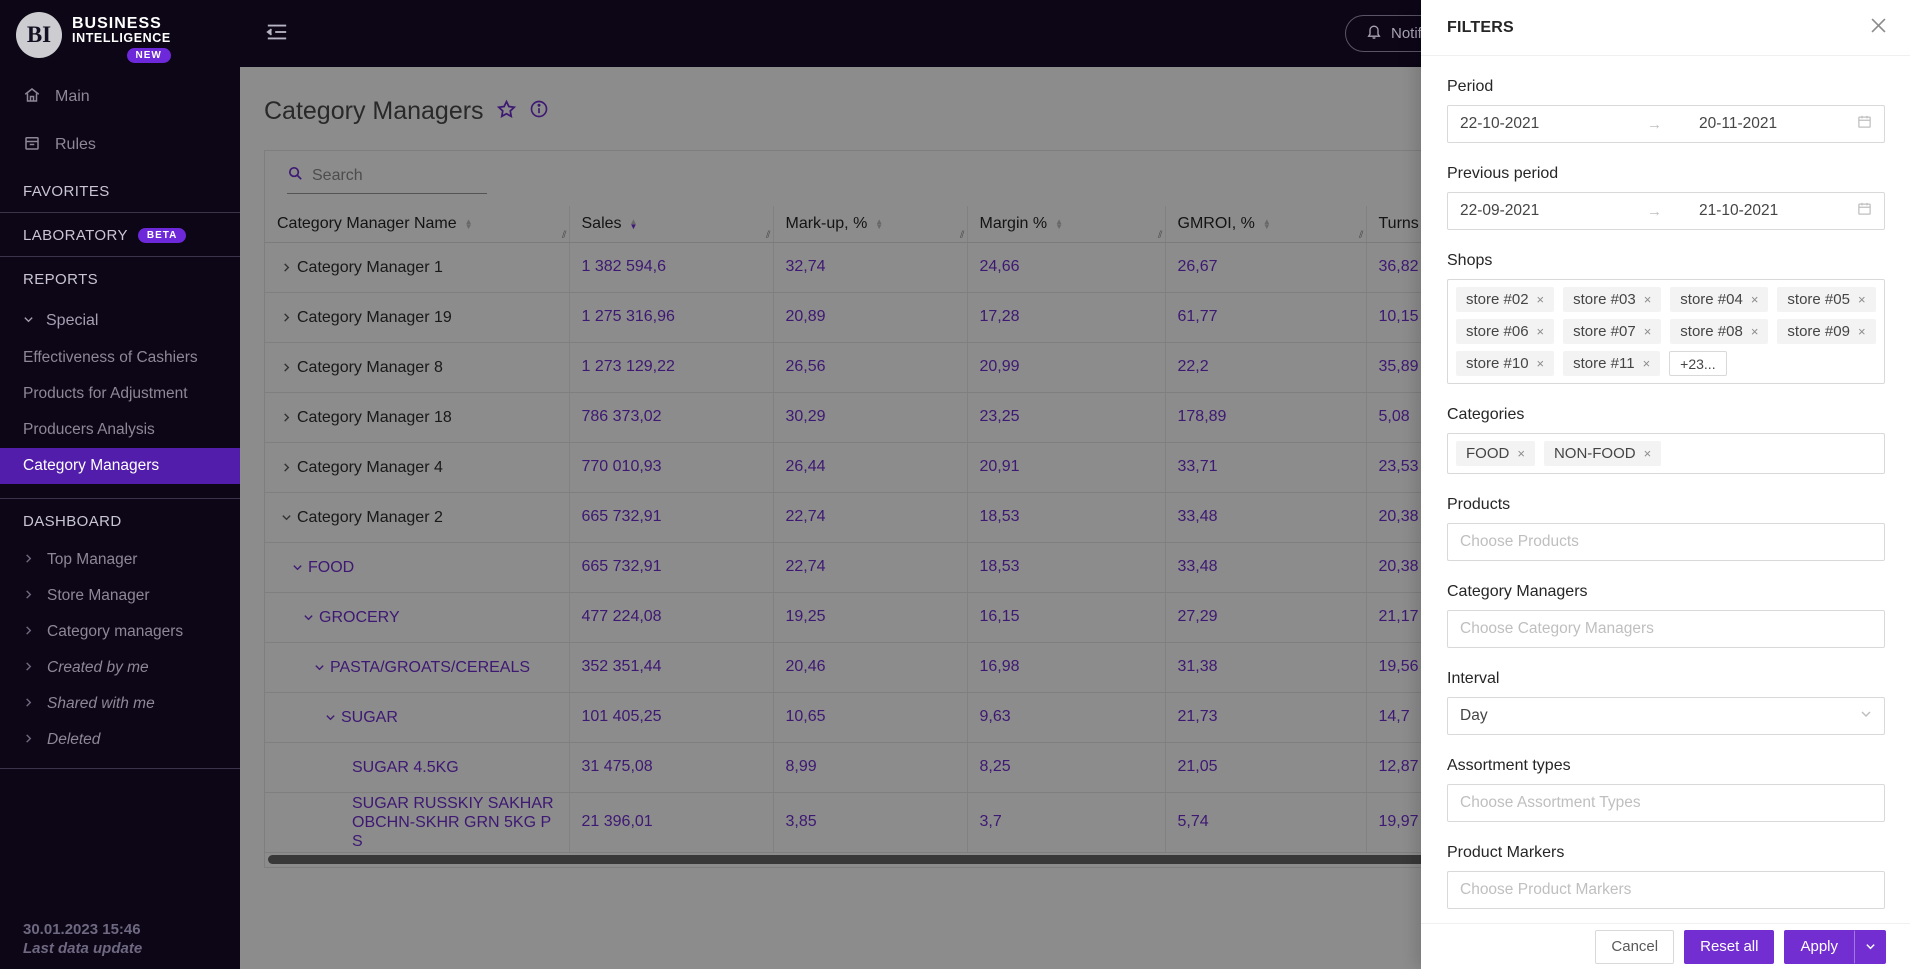 The height and width of the screenshot is (969, 1910). I want to click on filter-chip: NON-FOOD ×, so click(1602, 453).